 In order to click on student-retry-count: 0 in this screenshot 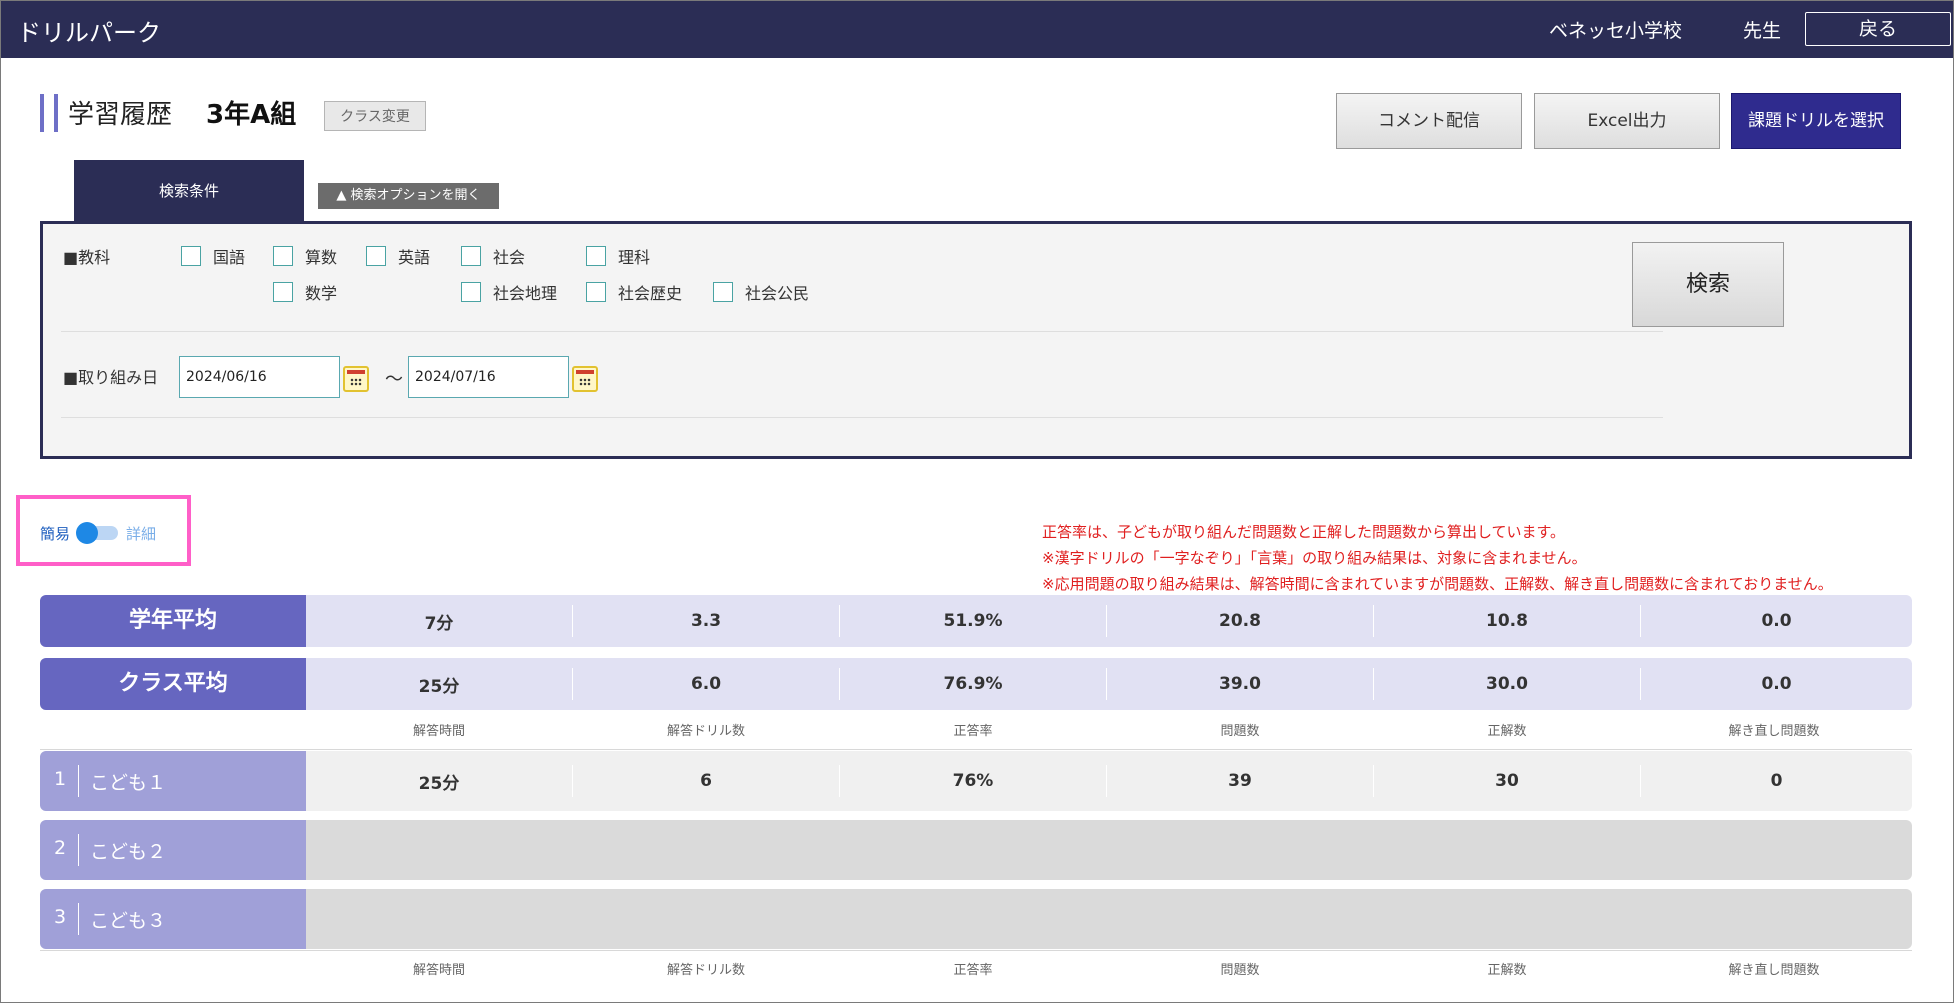, I will do `click(1776, 781)`.